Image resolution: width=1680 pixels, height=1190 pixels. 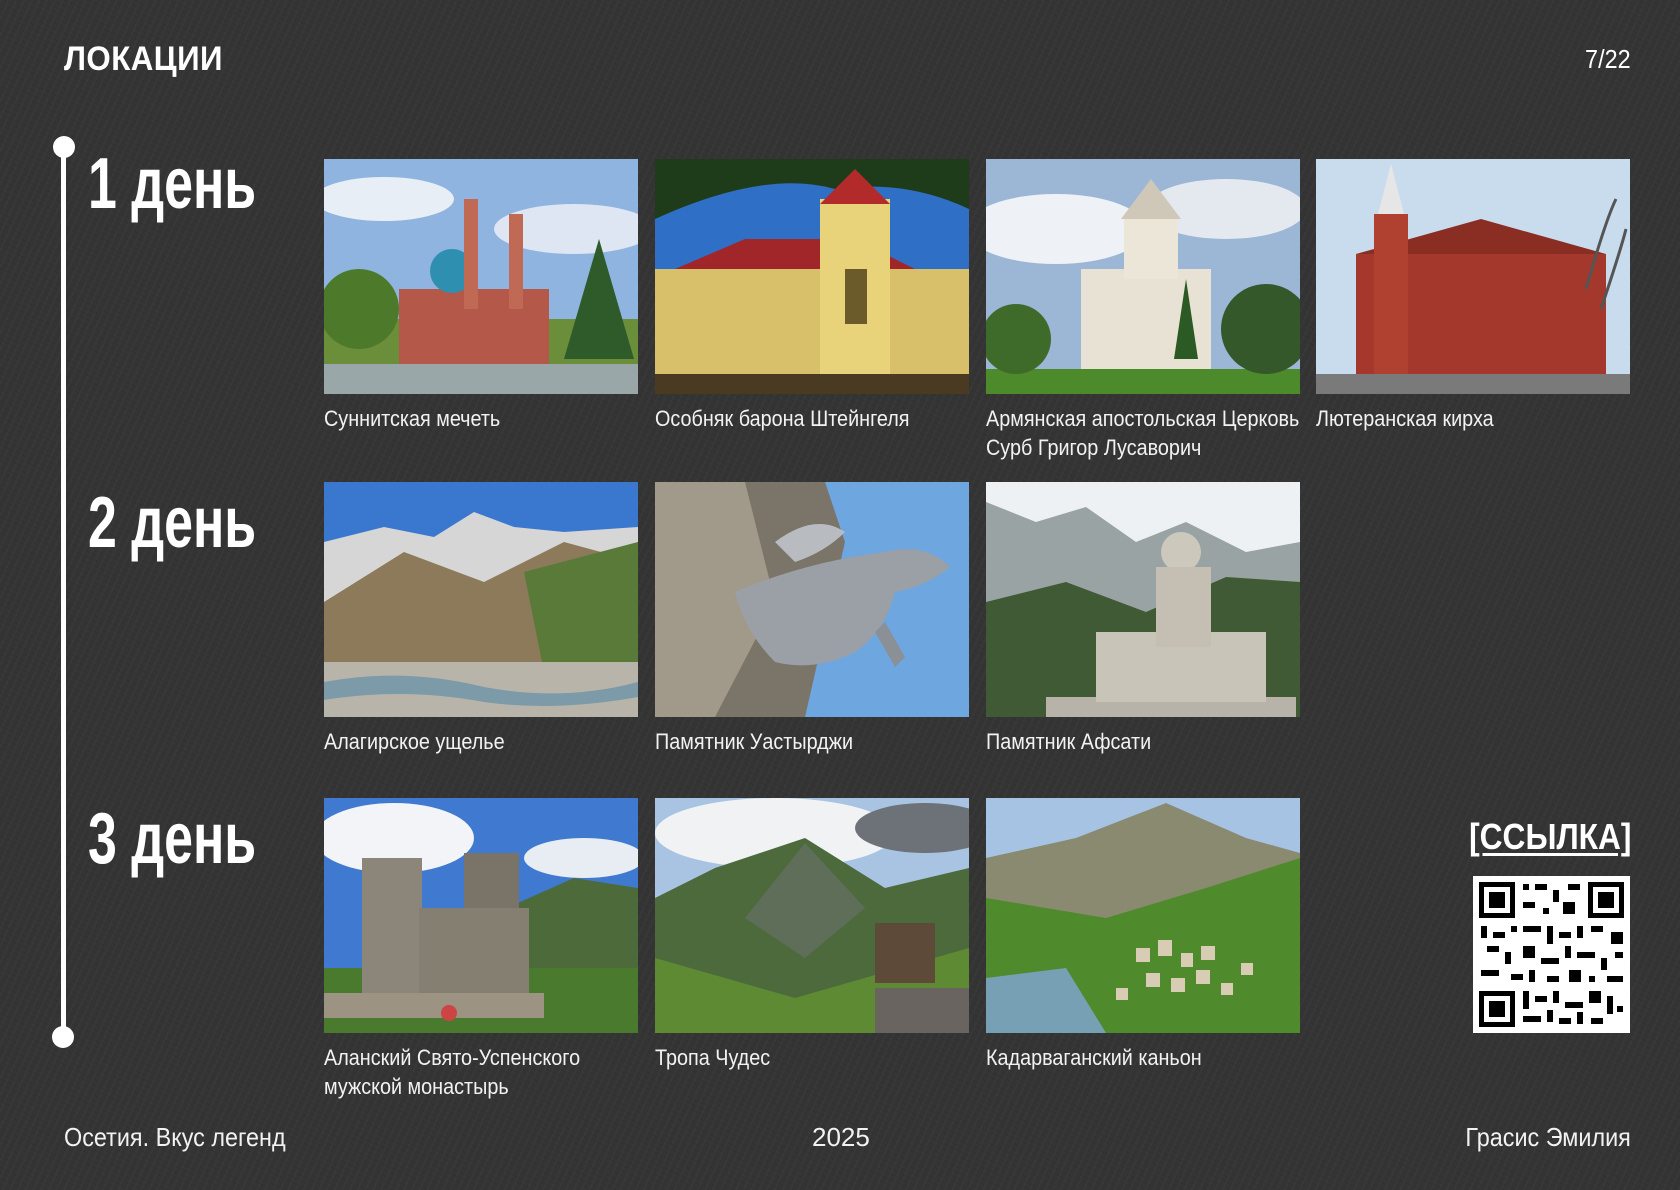 What do you see at coordinates (414, 741) in the screenshot?
I see `location-caption: Алагирское ущелье` at bounding box center [414, 741].